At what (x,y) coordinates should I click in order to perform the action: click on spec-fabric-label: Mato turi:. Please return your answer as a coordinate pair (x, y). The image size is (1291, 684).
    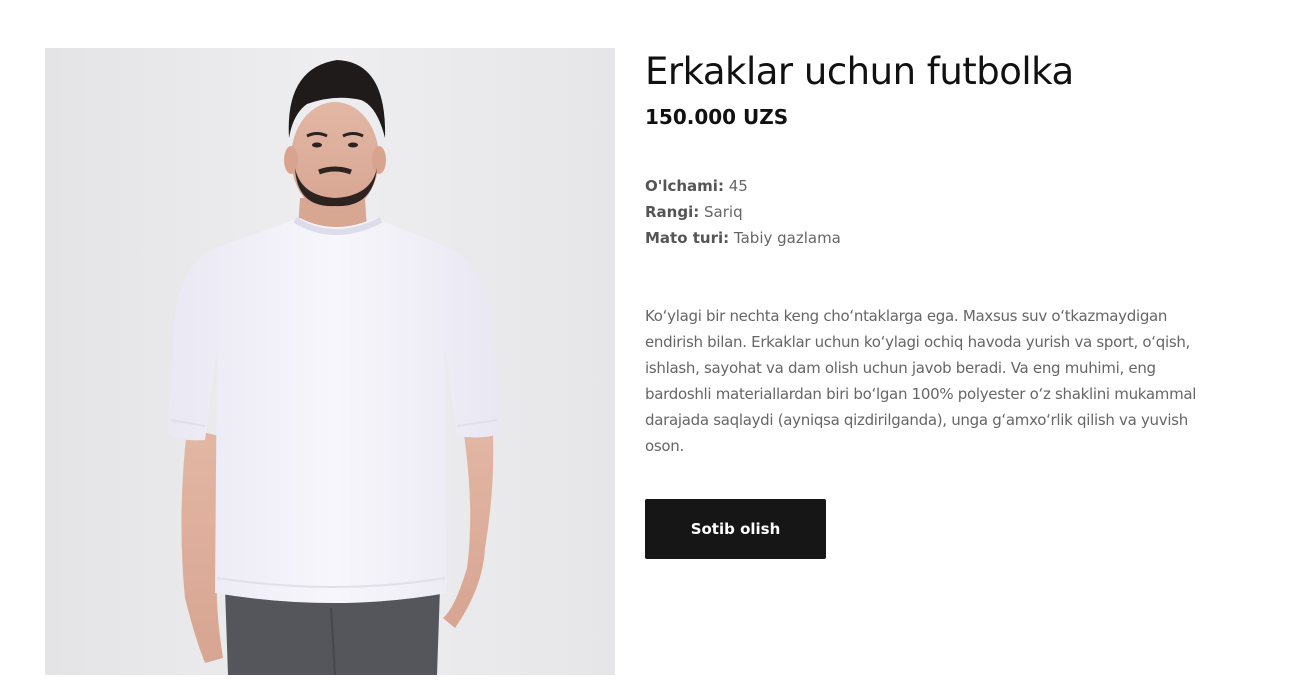
    Looking at the image, I should click on (687, 238).